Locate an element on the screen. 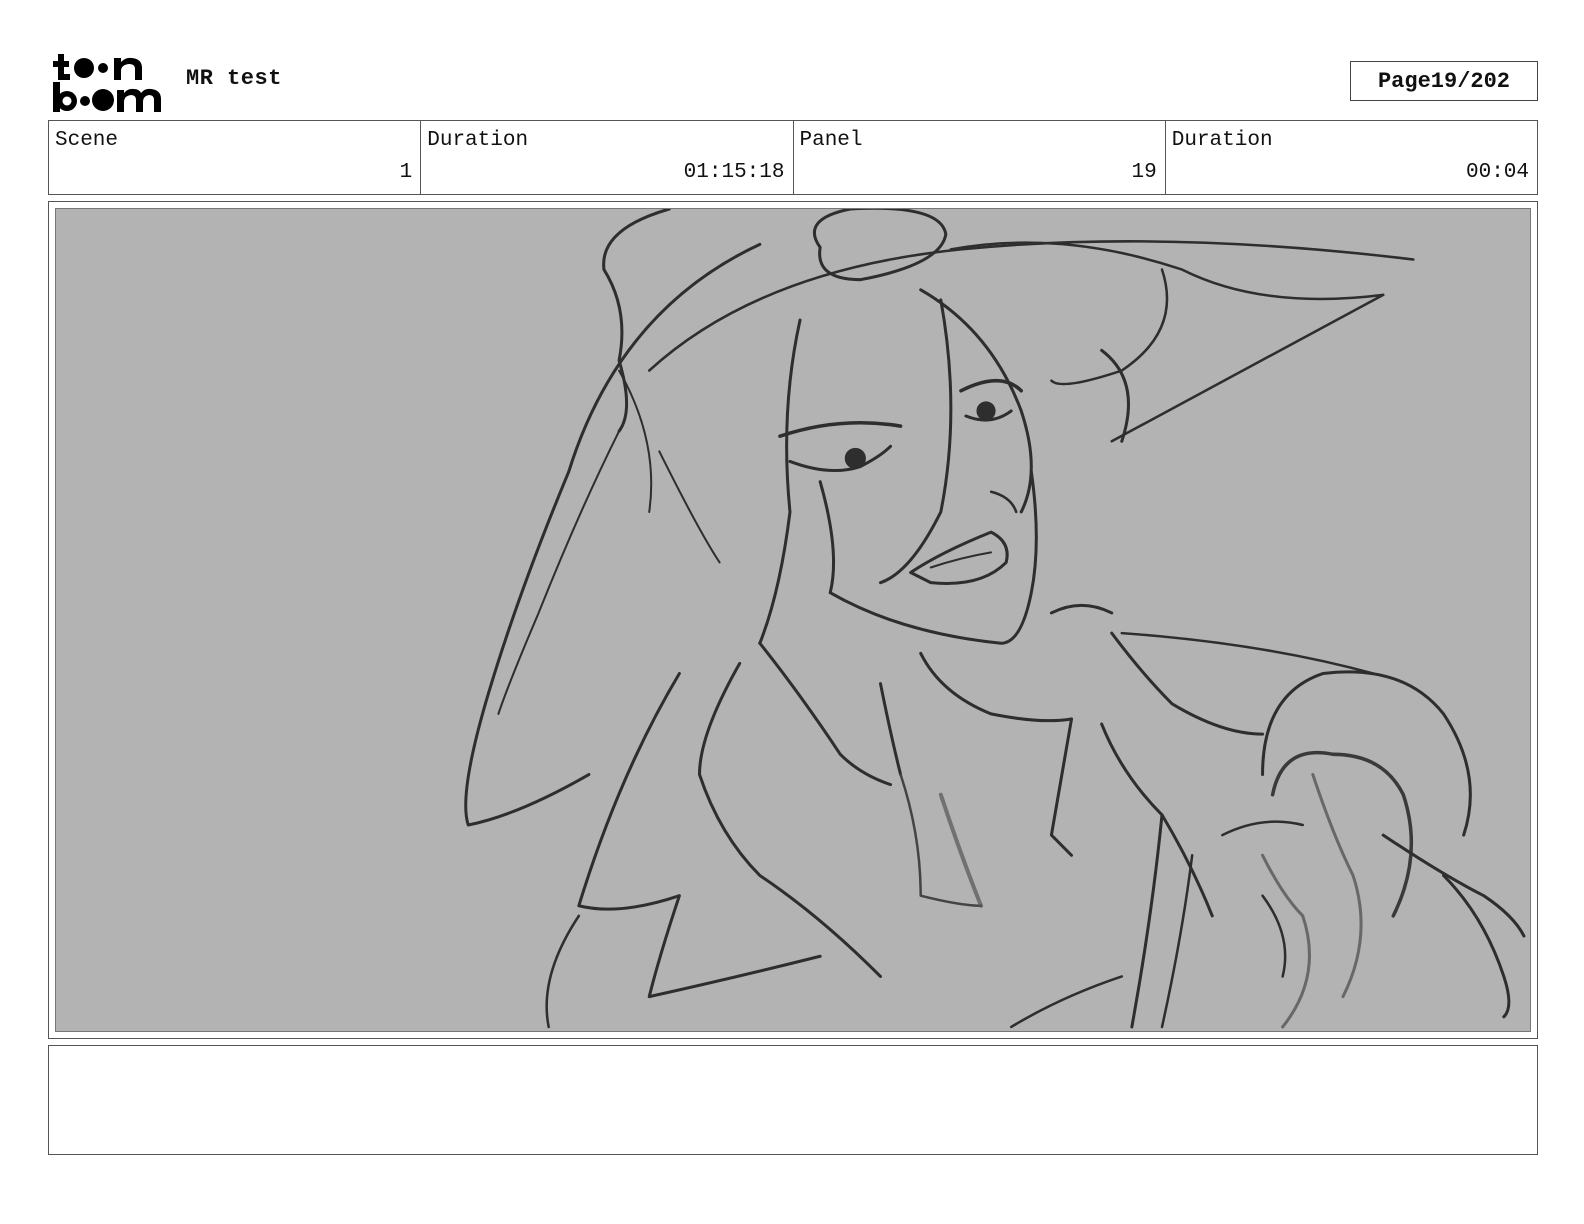  project-title: MR test is located at coordinates (234, 78).